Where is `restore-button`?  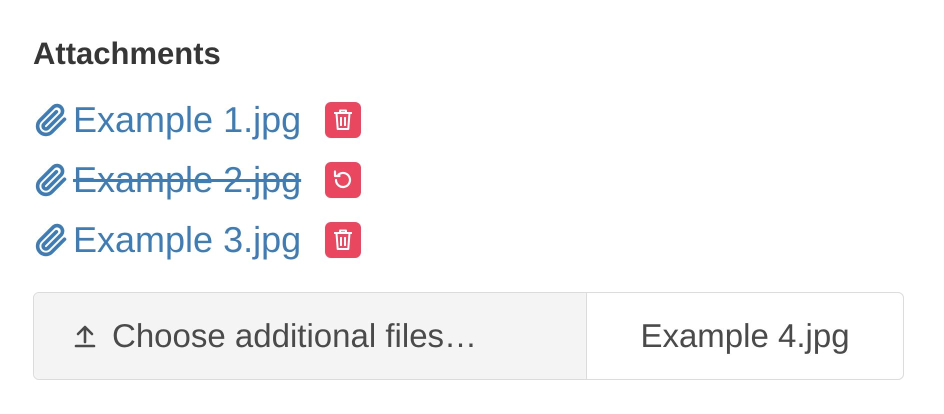 restore-button is located at coordinates (343, 180).